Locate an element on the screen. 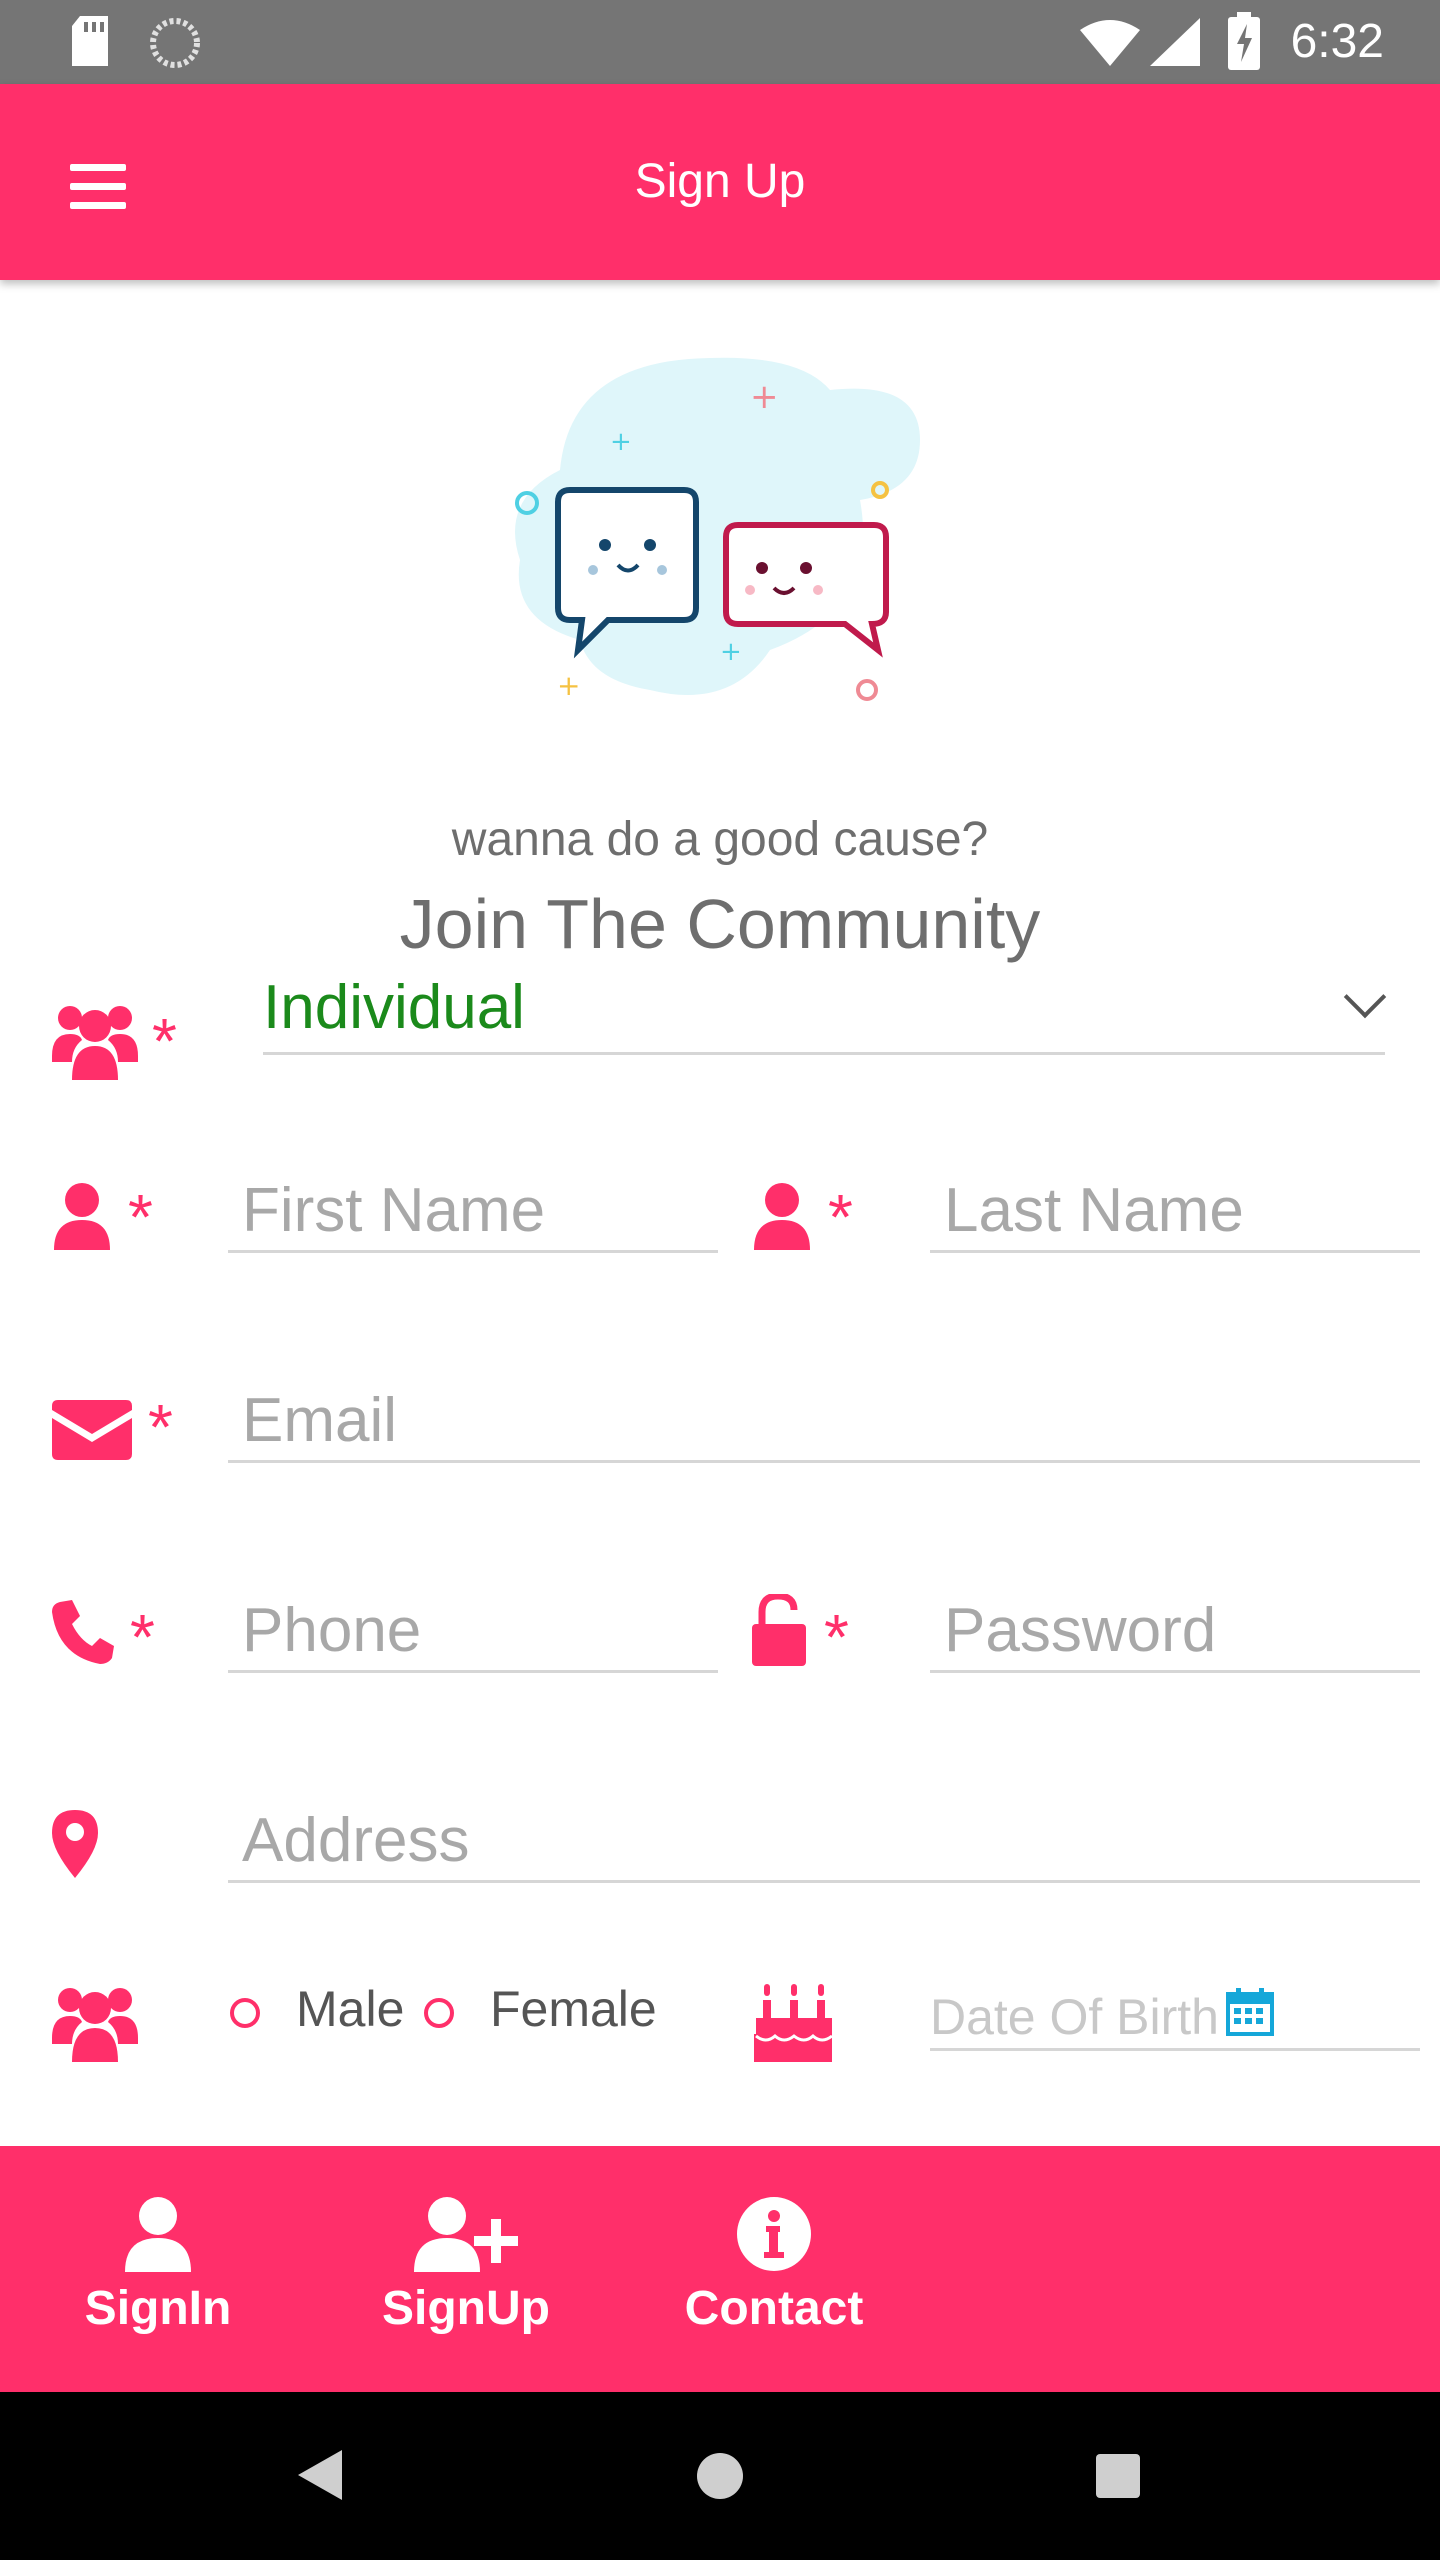 The image size is (1440, 2560). sync-icon is located at coordinates (175, 43).